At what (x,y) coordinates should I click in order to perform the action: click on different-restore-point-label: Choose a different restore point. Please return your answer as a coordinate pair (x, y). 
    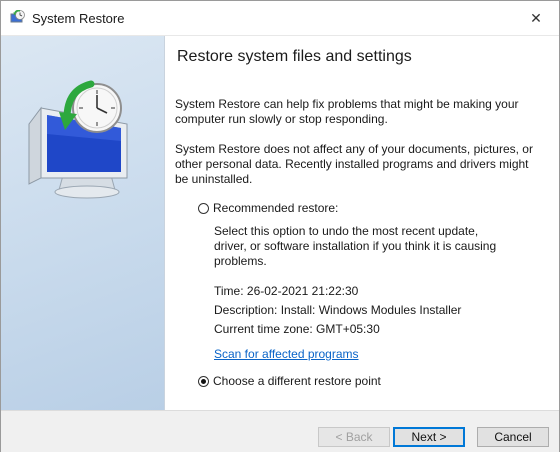
    Looking at the image, I should click on (297, 381).